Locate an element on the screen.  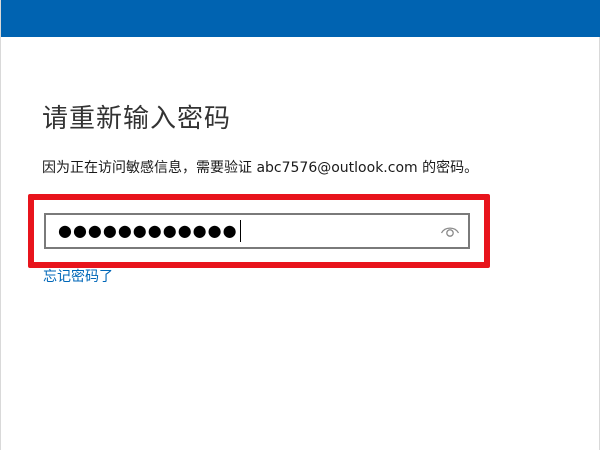
password-input: ●●●●●●●●●●●● is located at coordinates (257, 231).